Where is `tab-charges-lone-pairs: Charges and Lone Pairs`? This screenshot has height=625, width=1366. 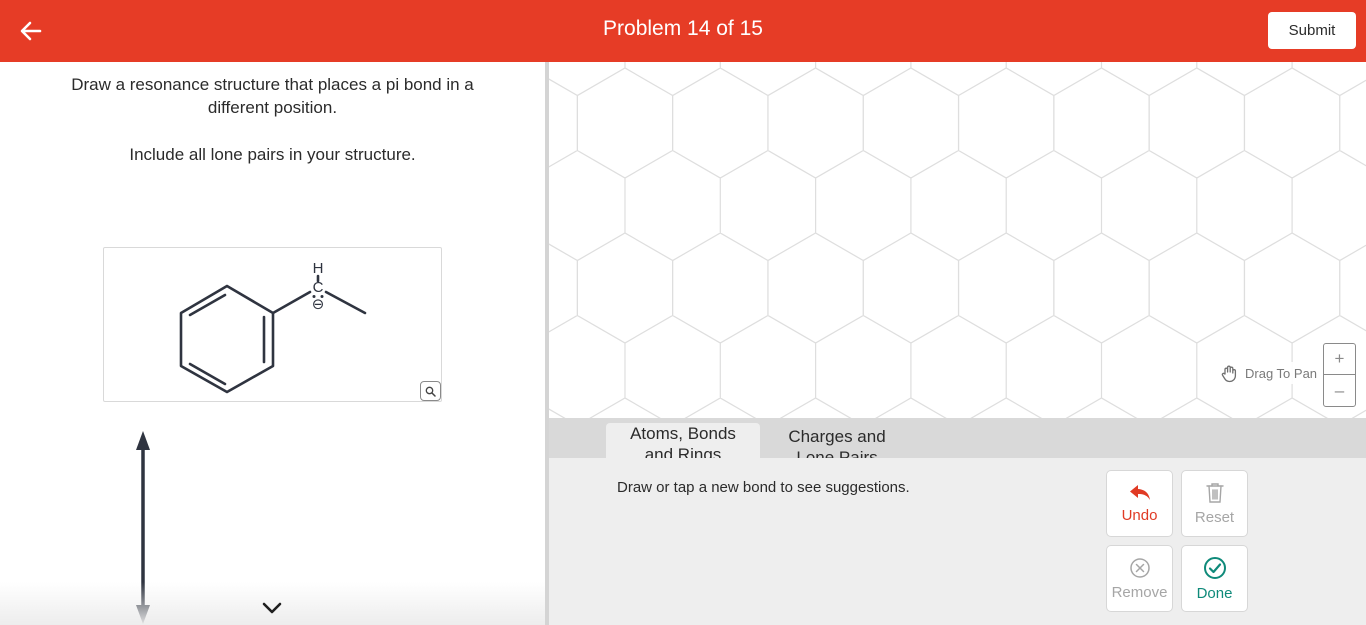
tab-charges-lone-pairs: Charges and Lone Pairs is located at coordinates (837, 440).